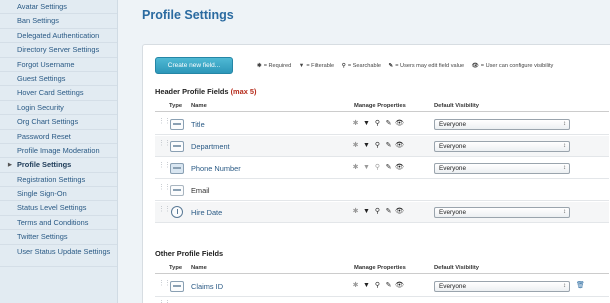 This screenshot has height=303, width=610. What do you see at coordinates (207, 286) in the screenshot?
I see `field-name-link: Claims ID` at bounding box center [207, 286].